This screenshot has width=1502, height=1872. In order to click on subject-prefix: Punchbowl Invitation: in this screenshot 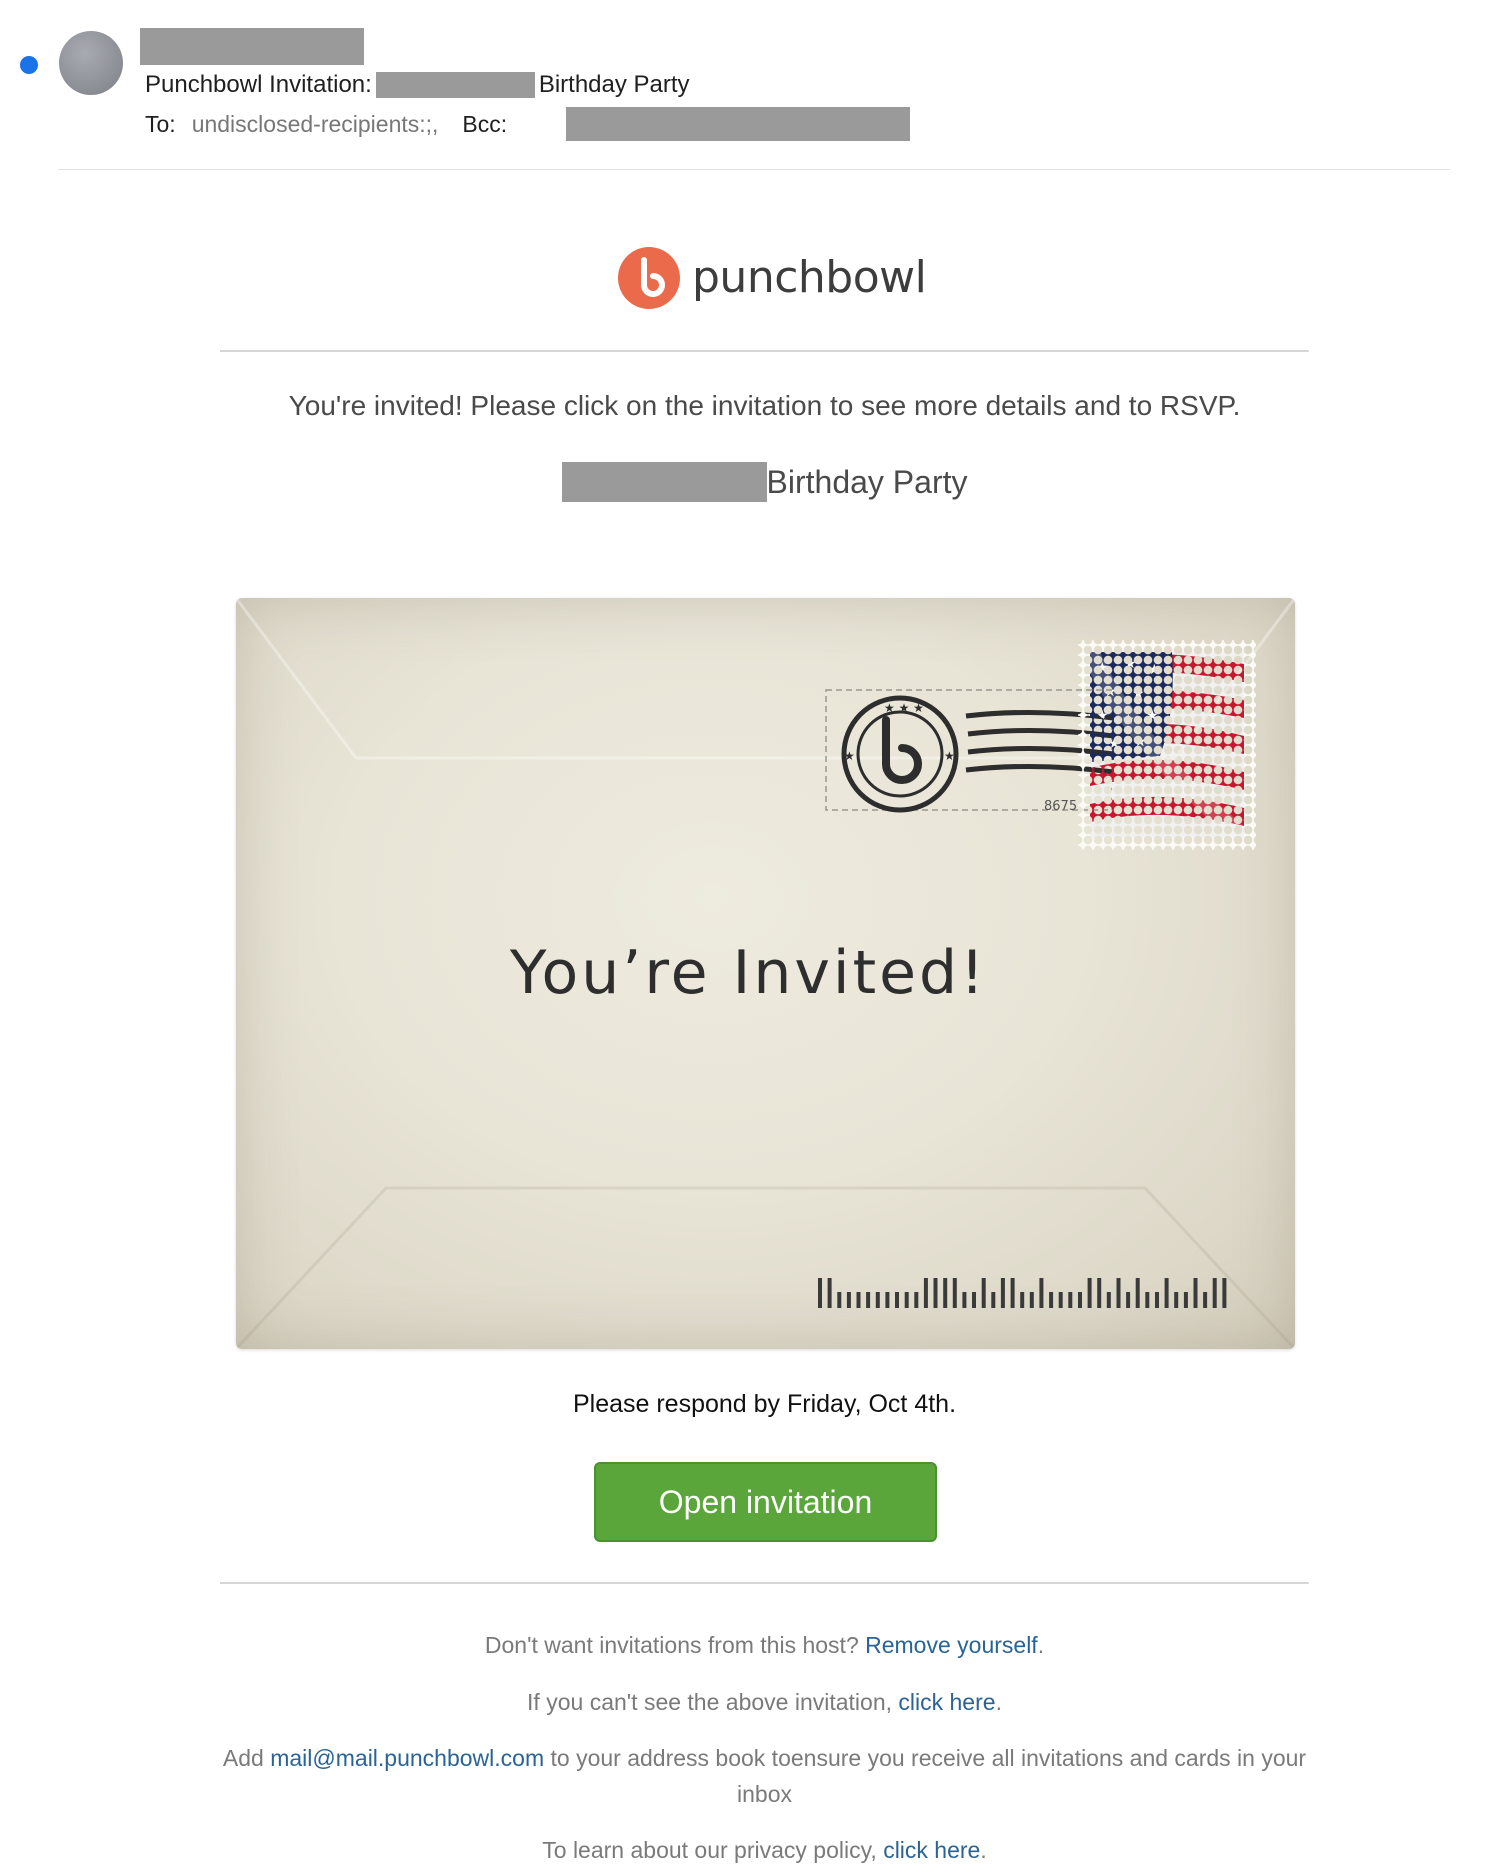, I will do `click(258, 84)`.